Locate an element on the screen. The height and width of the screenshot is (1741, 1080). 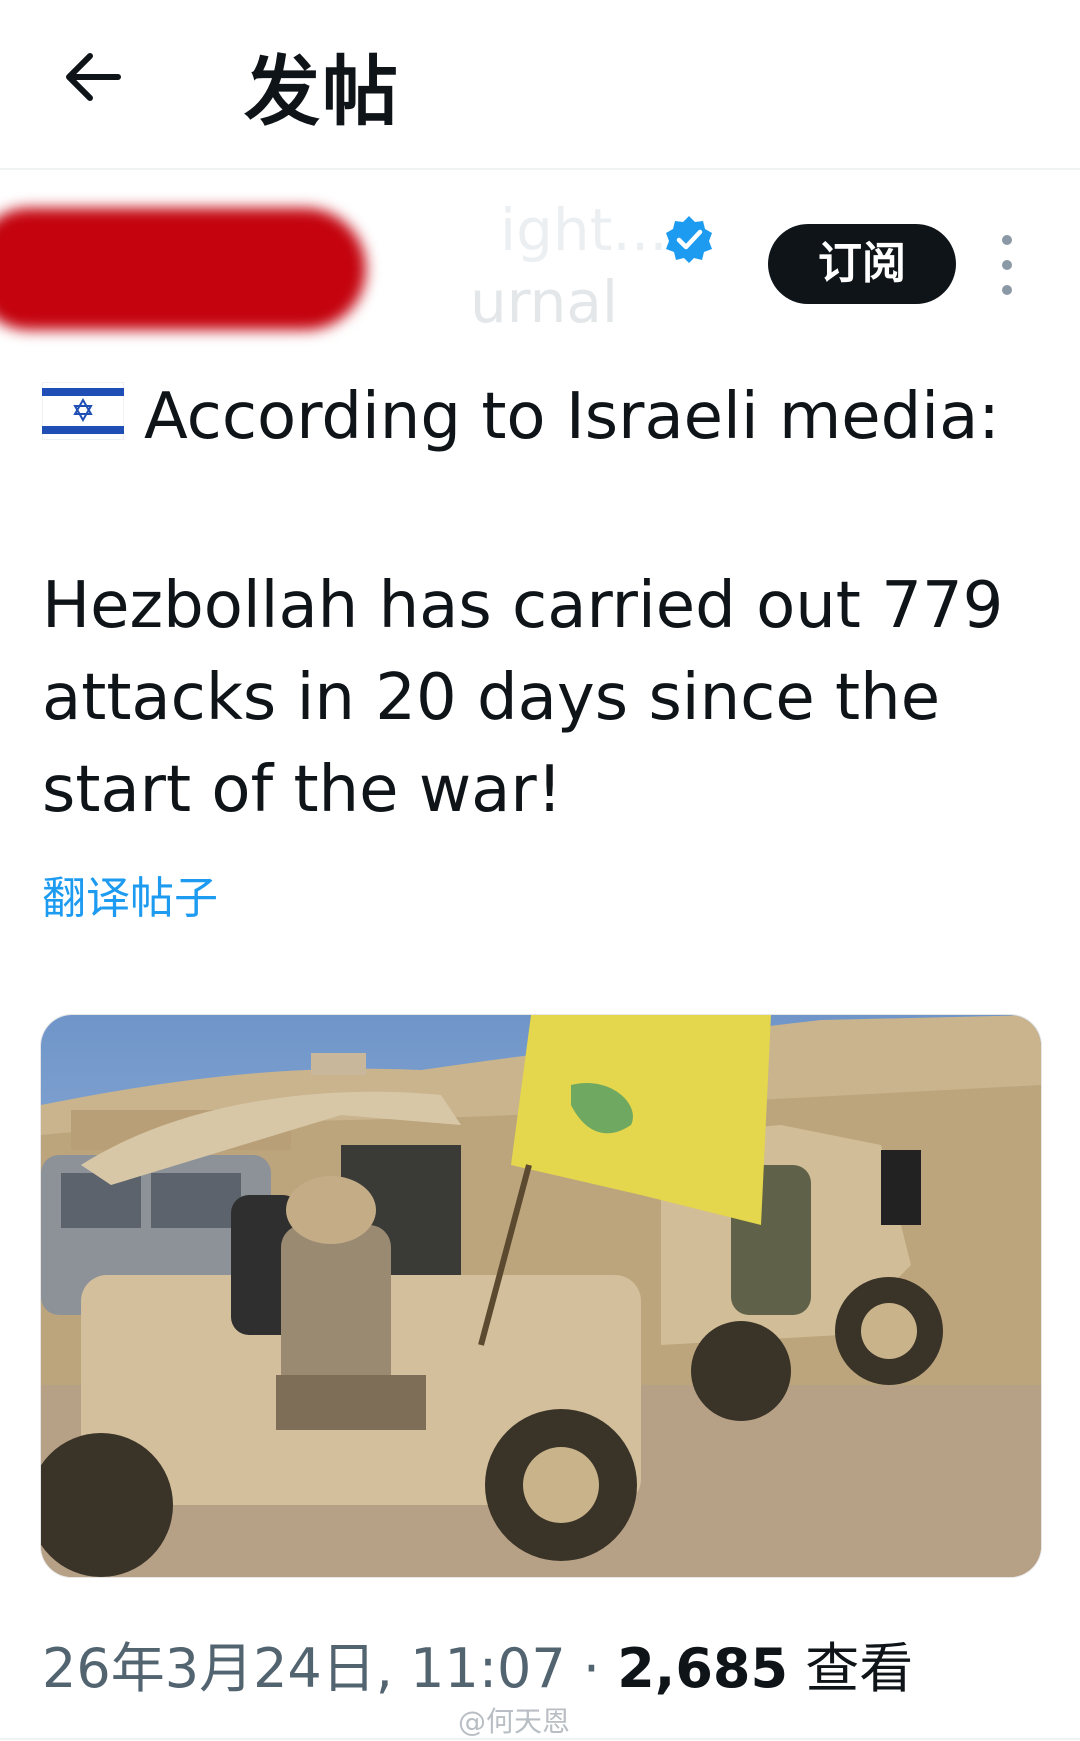
post-timestamp: 26年3月24日, 11:07 is located at coordinates (304, 1668).